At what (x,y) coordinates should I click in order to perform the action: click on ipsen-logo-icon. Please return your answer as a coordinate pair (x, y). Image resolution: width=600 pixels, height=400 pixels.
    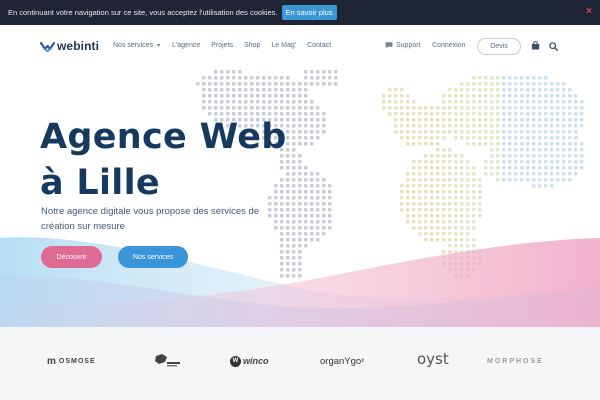
    Looking at the image, I should click on (167, 360).